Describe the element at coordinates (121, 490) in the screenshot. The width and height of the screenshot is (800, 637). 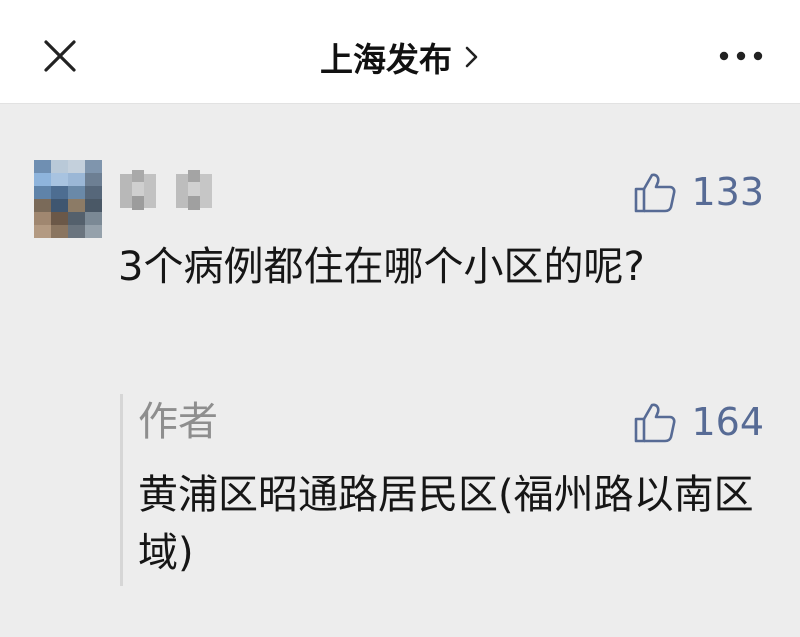
I see `reply-divider` at that location.